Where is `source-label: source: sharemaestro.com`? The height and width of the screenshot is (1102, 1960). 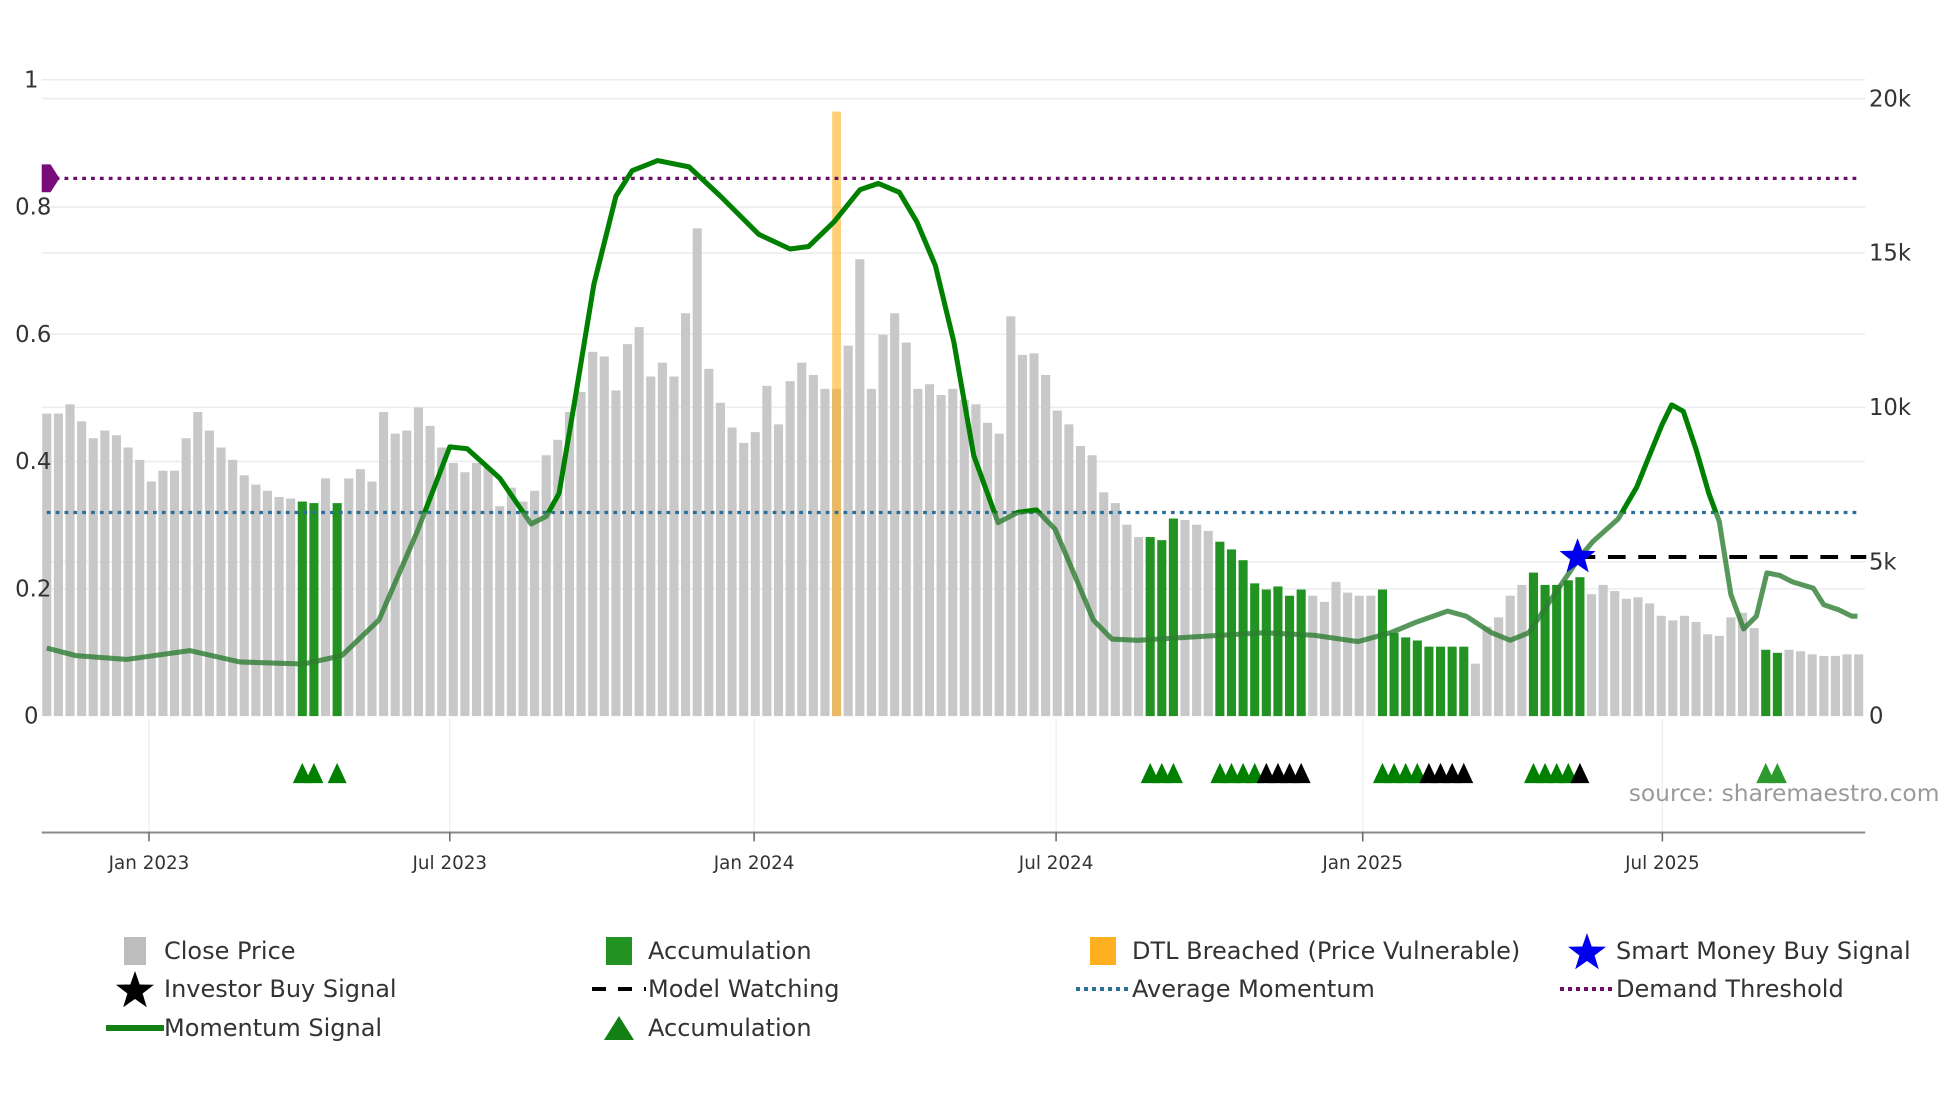 source-label: source: sharemaestro.com is located at coordinates (1784, 793).